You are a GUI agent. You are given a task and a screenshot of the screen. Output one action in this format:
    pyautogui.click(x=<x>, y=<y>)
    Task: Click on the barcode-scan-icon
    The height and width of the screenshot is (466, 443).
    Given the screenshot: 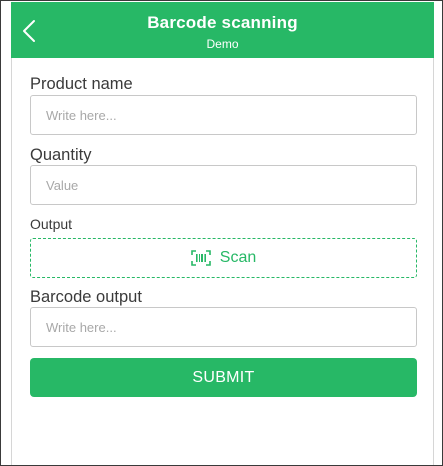 What is the action you would take?
    pyautogui.click(x=200, y=258)
    